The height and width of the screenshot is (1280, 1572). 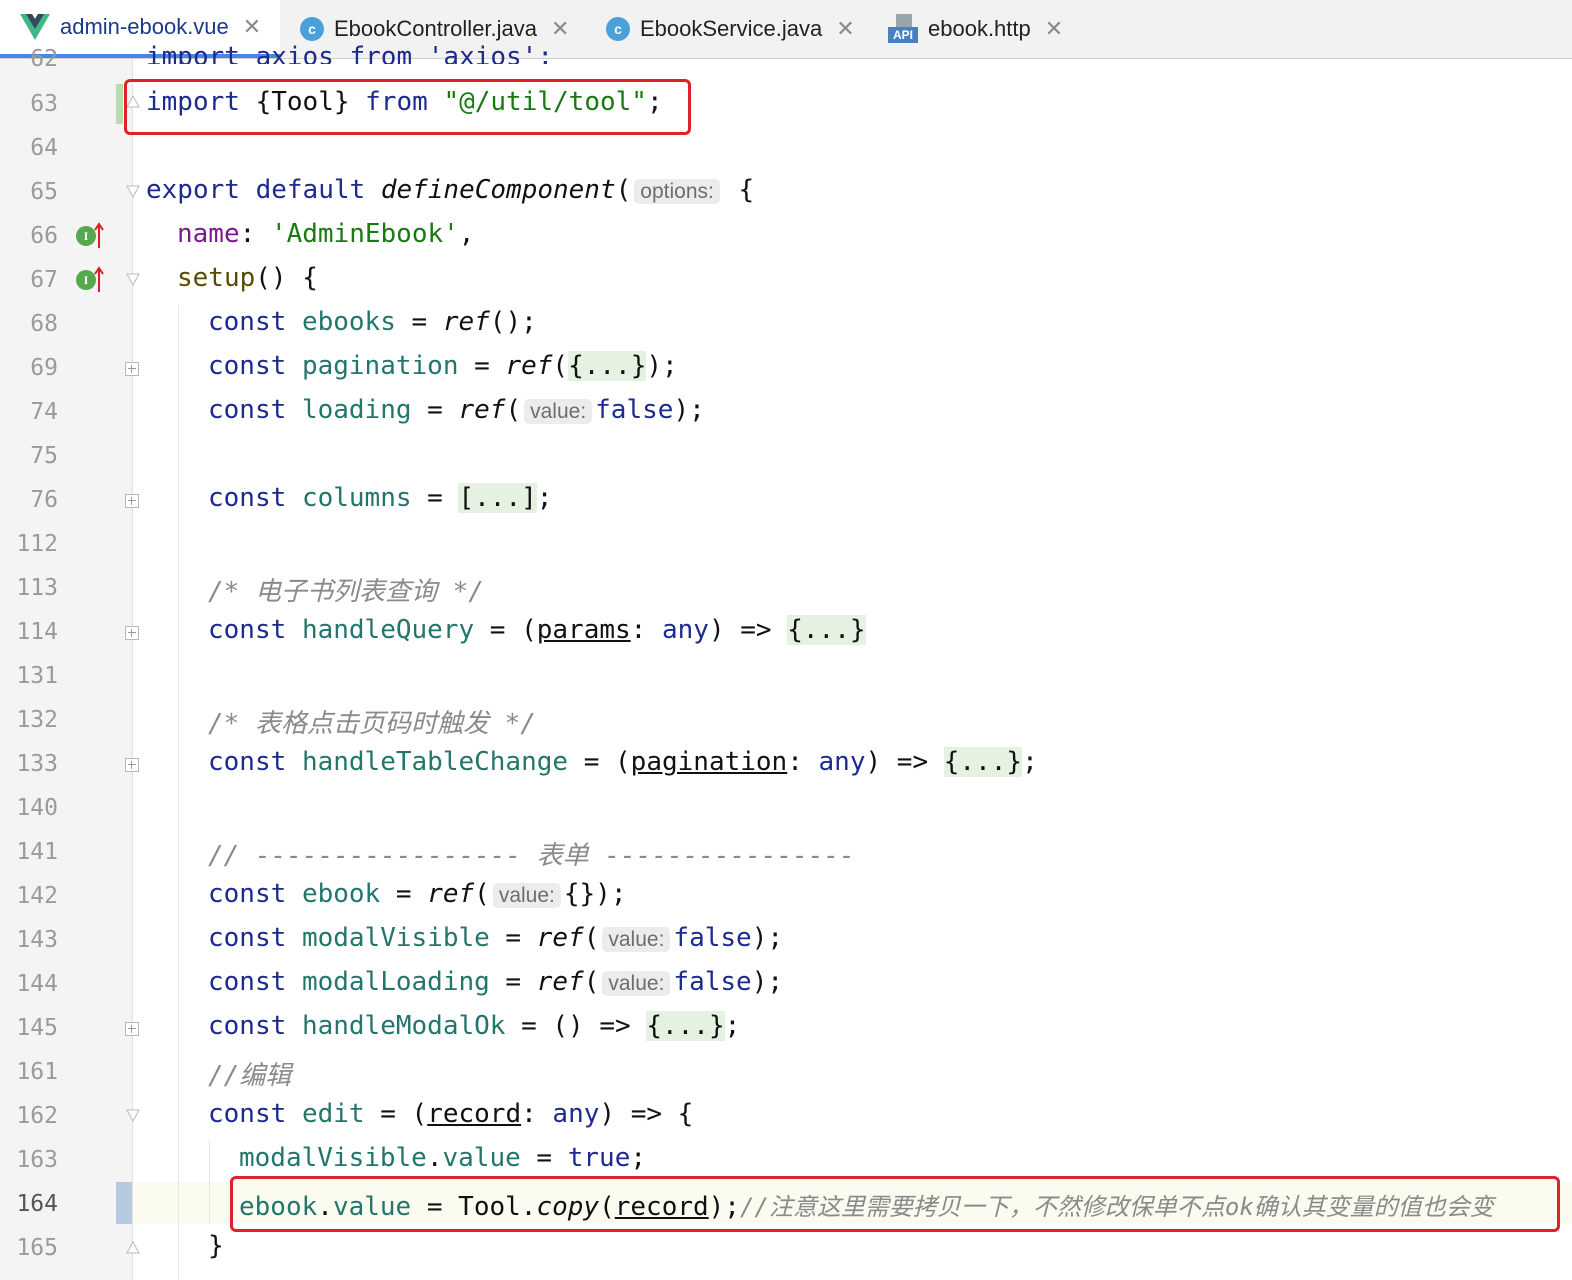 What do you see at coordinates (474, 1026) in the screenshot?
I see `code-line-145: const handleModalOk = () => {...};` at bounding box center [474, 1026].